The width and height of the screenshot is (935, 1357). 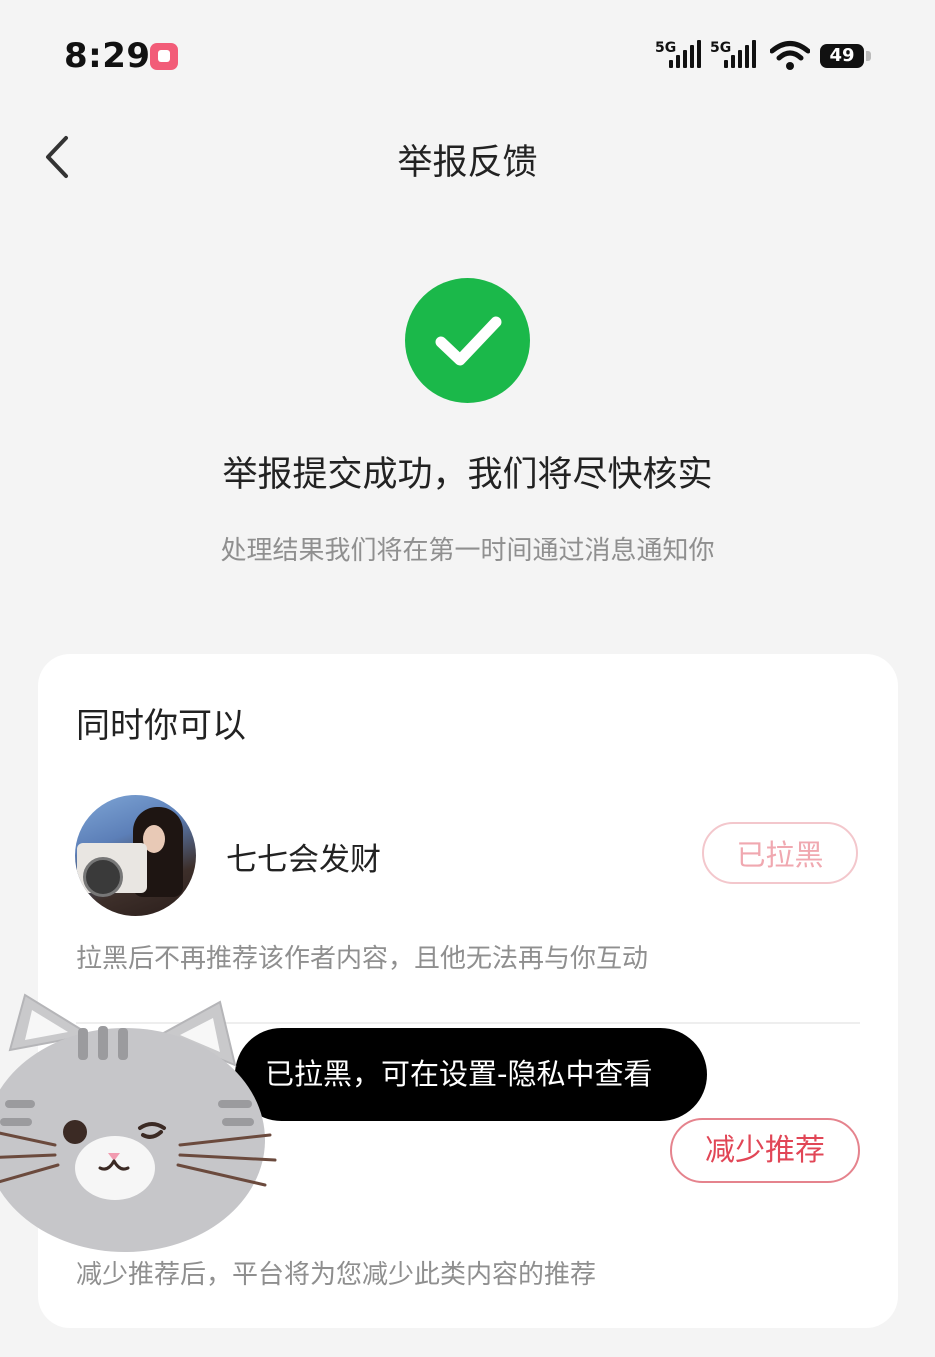 What do you see at coordinates (107, 56) in the screenshot?
I see `status-time: 8:29` at bounding box center [107, 56].